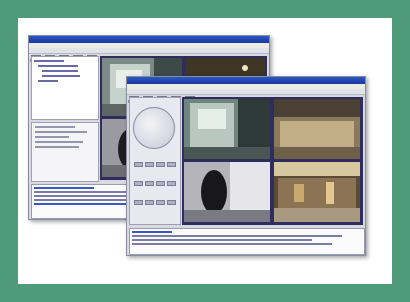 Image resolution: width=410 pixels, height=302 pixels. Describe the element at coordinates (149, 55) in the screenshot. I see `back-window-toolbar` at that location.